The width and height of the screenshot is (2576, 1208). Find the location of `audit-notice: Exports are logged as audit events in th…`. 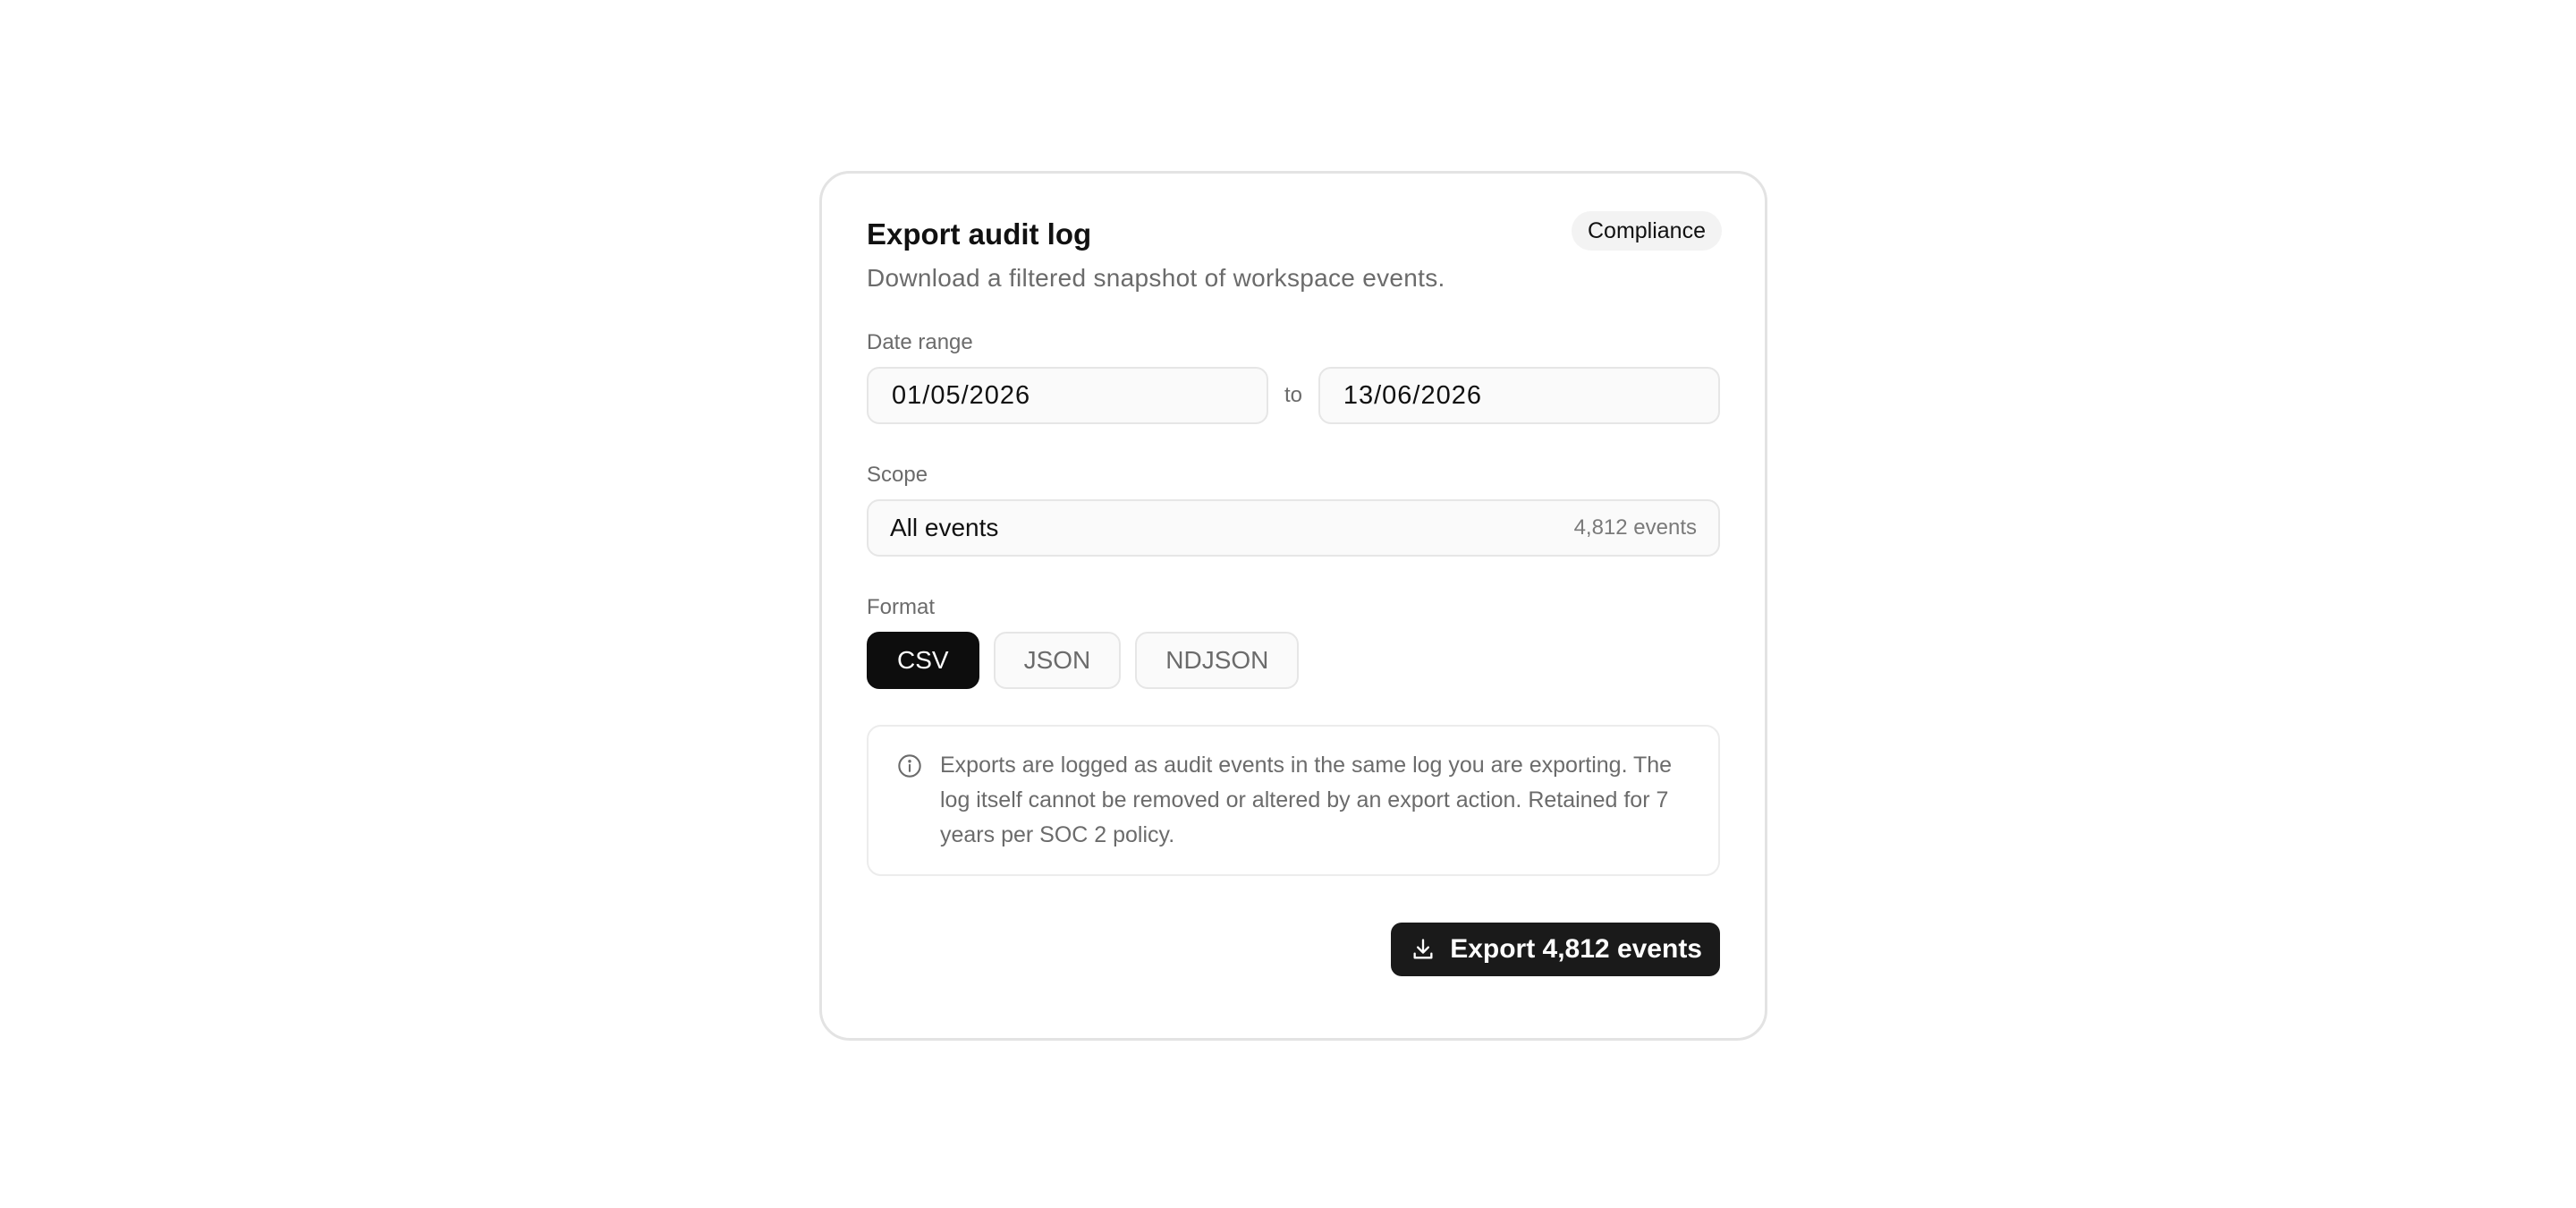

audit-notice: Exports are logged as audit events in th… is located at coordinates (1293, 800).